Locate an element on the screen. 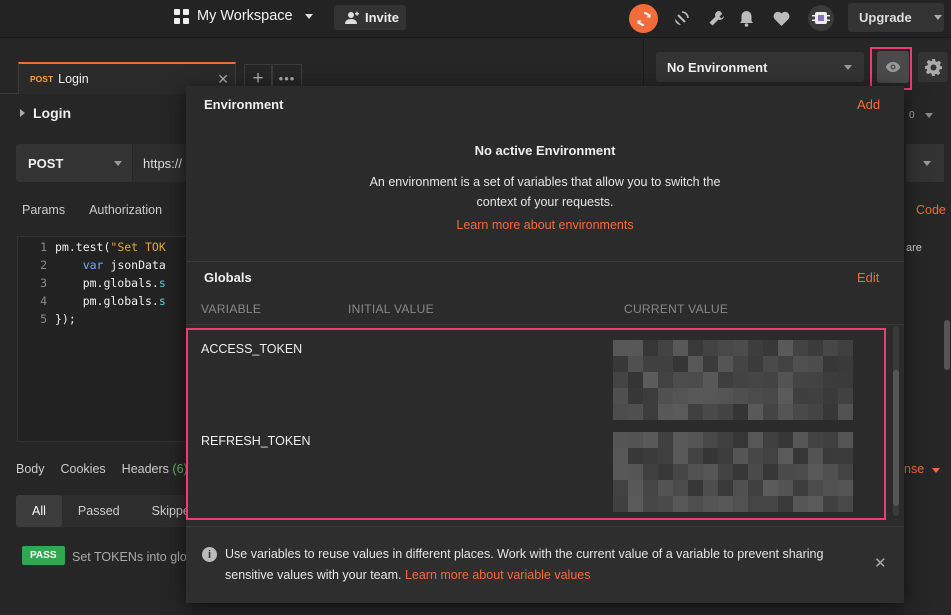  variable-name: REFRESH_TOKEN is located at coordinates (256, 441).